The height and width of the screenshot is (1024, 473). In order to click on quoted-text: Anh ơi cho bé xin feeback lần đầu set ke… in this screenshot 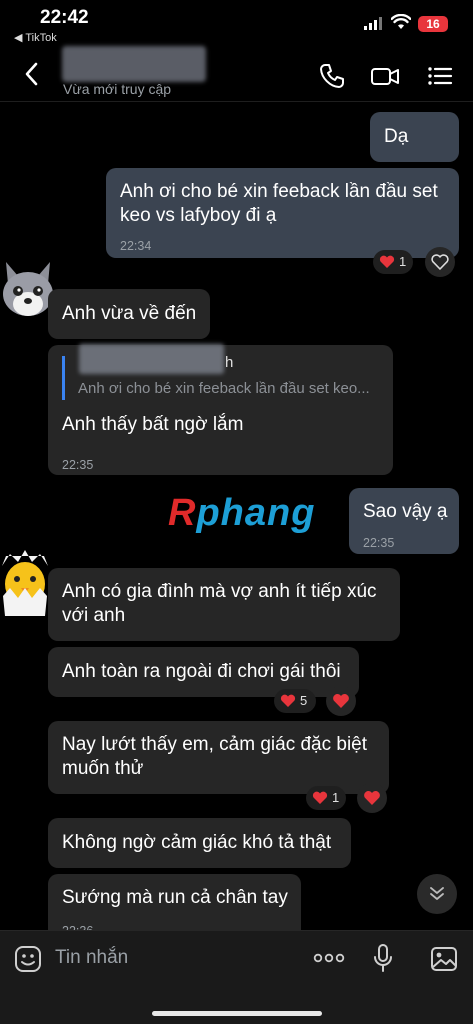, I will do `click(224, 388)`.